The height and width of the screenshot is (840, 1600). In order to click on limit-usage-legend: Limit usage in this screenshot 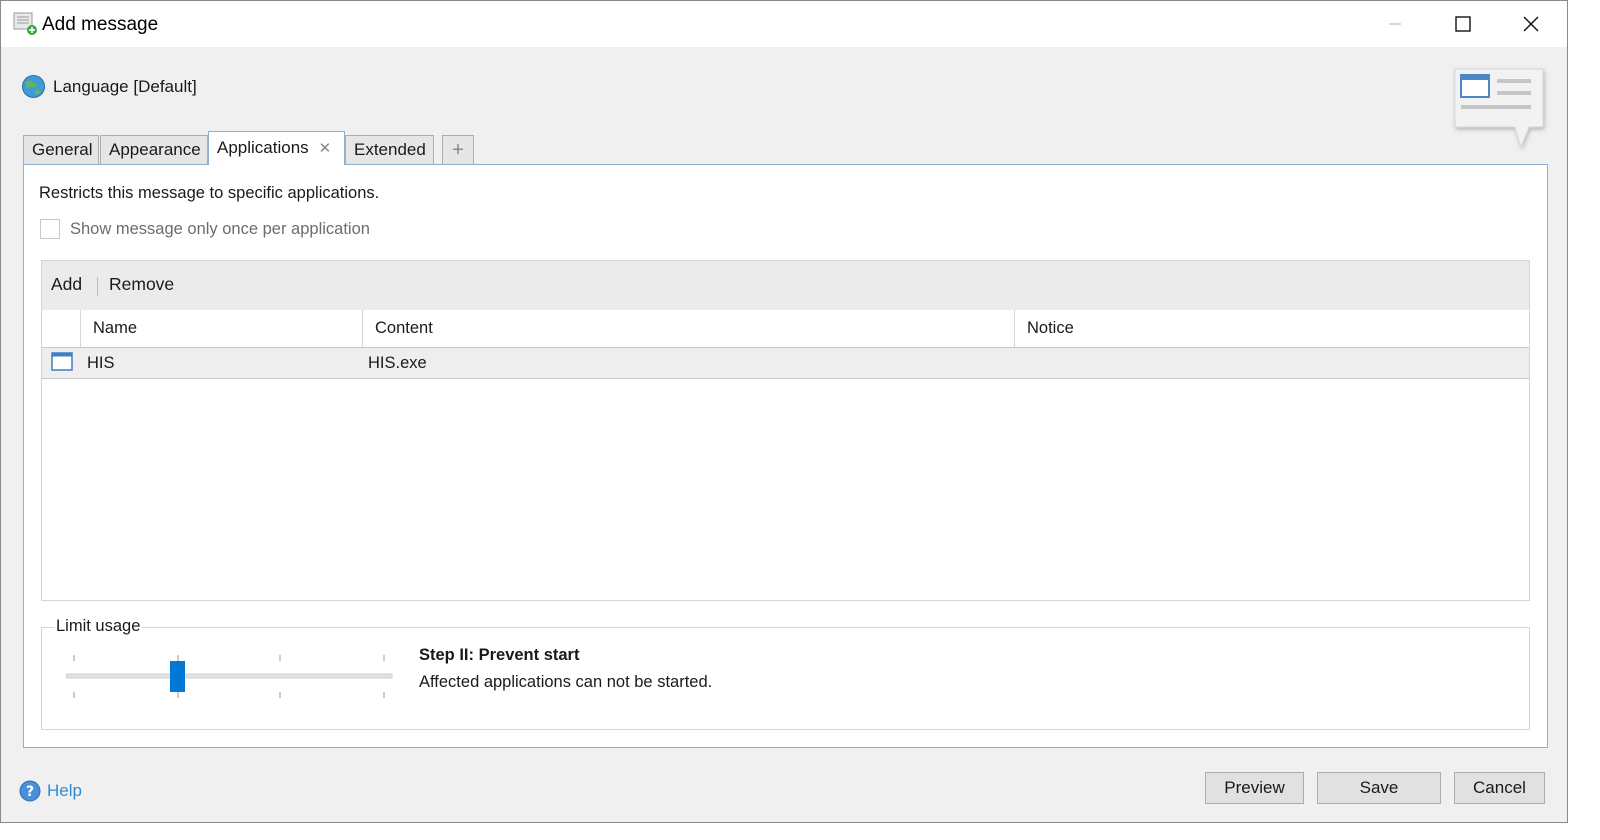, I will do `click(98, 626)`.